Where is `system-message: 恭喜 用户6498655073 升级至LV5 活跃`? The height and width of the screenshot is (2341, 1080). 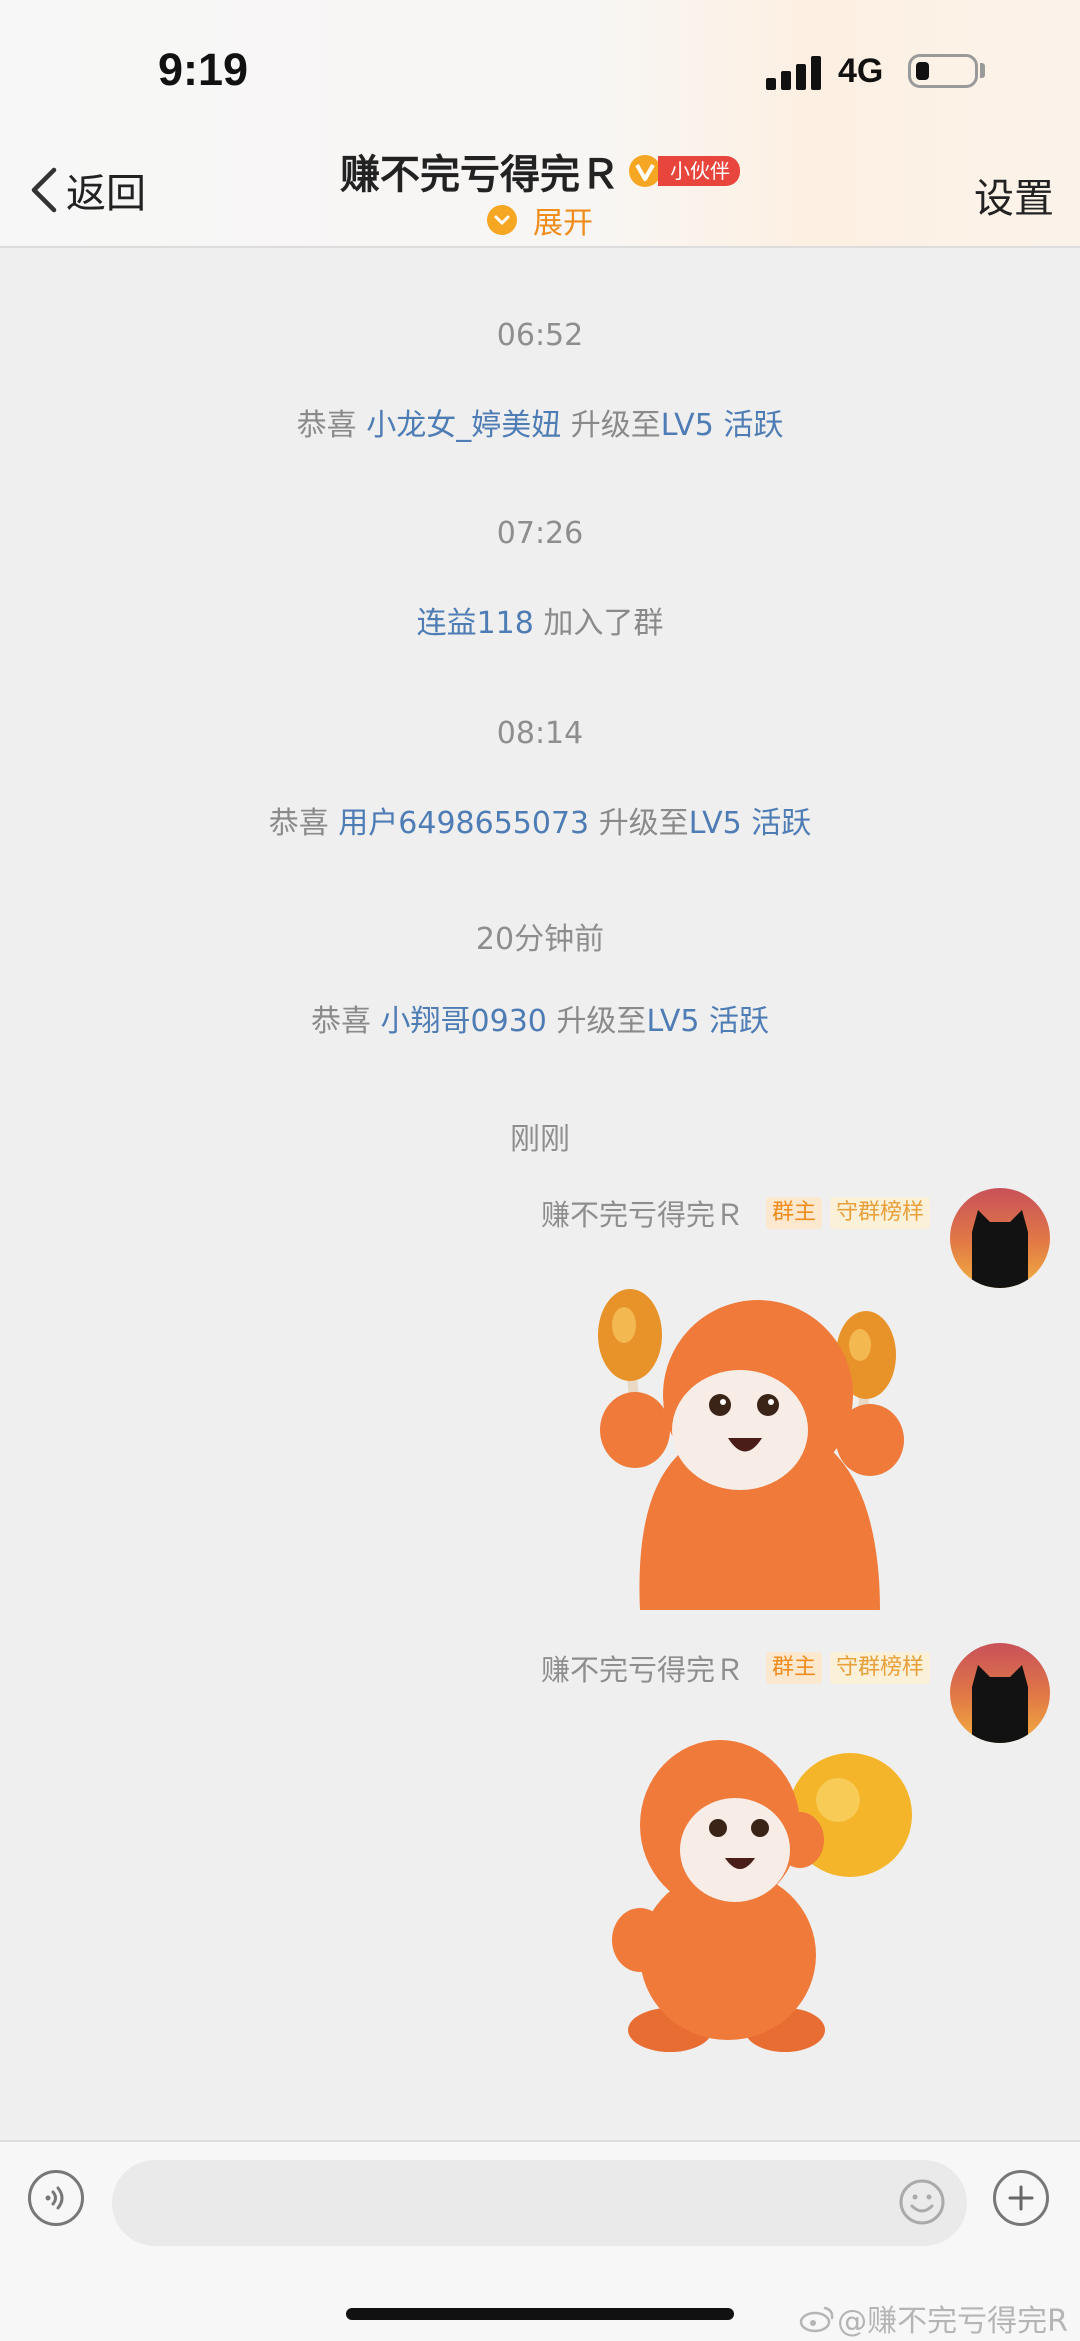 system-message: 恭喜 用户6498655073 升级至LV5 活跃 is located at coordinates (540, 820).